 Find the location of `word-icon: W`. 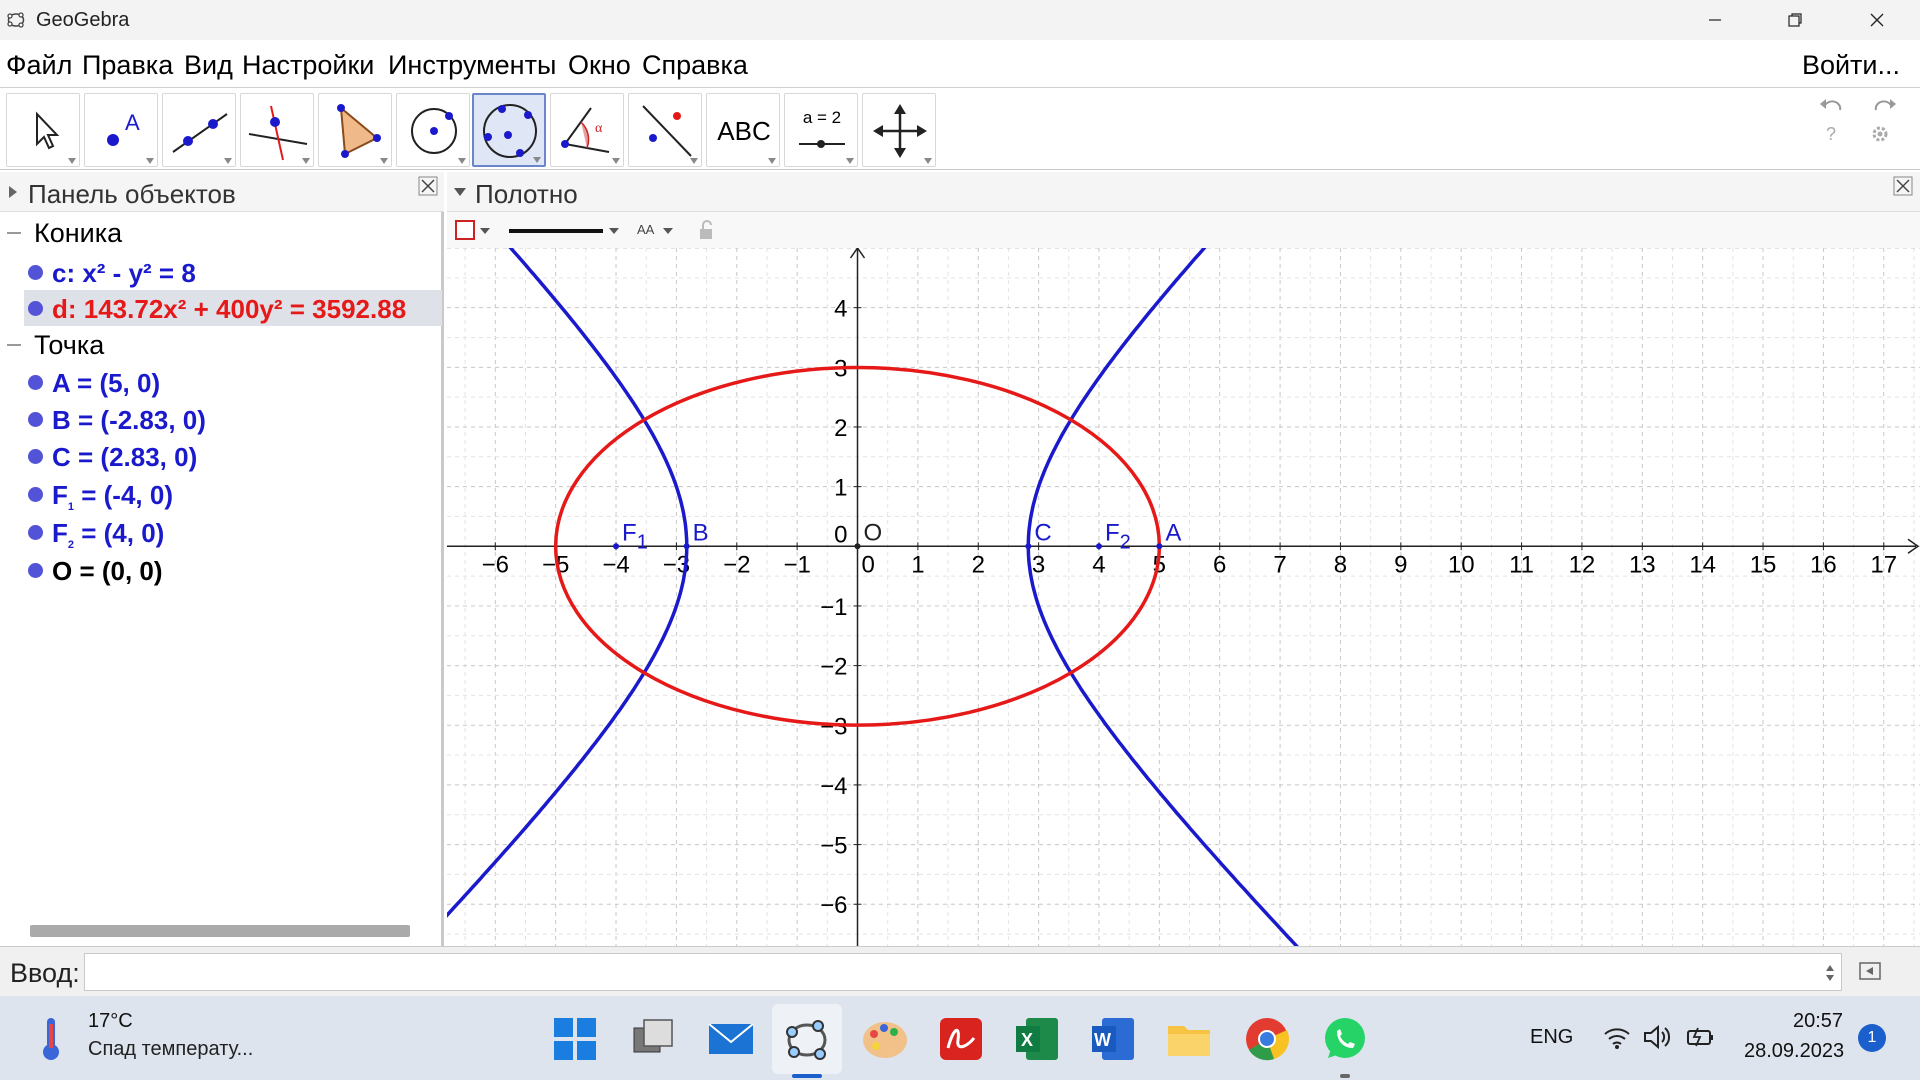

word-icon: W is located at coordinates (1113, 1039).